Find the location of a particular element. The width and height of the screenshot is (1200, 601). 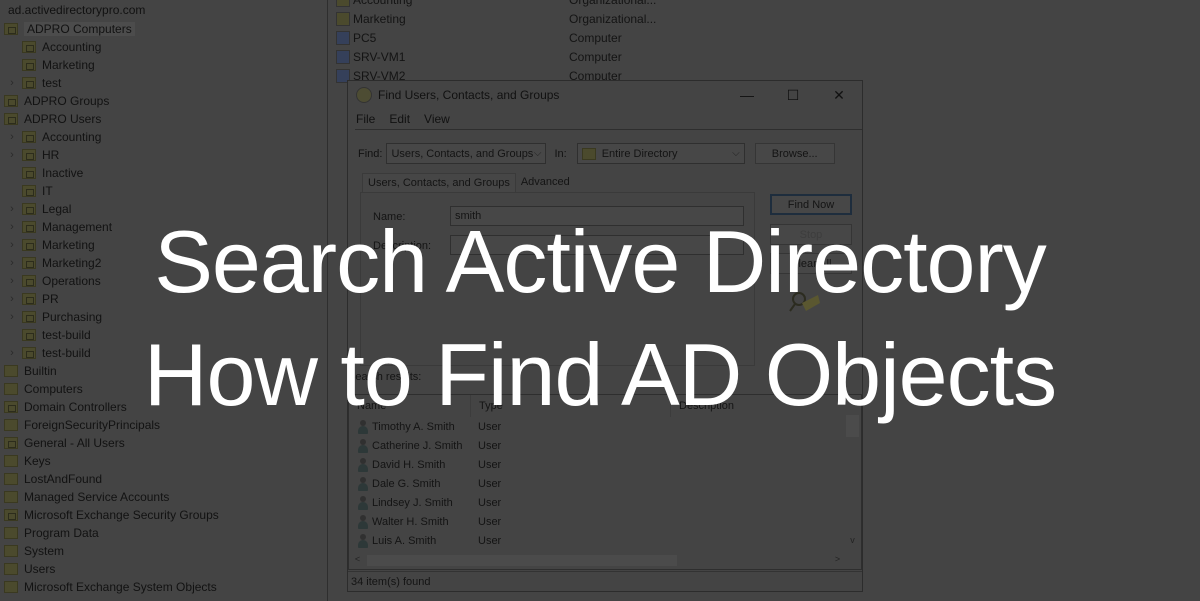

result-row: Catherine J. Smith User is located at coordinates (605, 445).